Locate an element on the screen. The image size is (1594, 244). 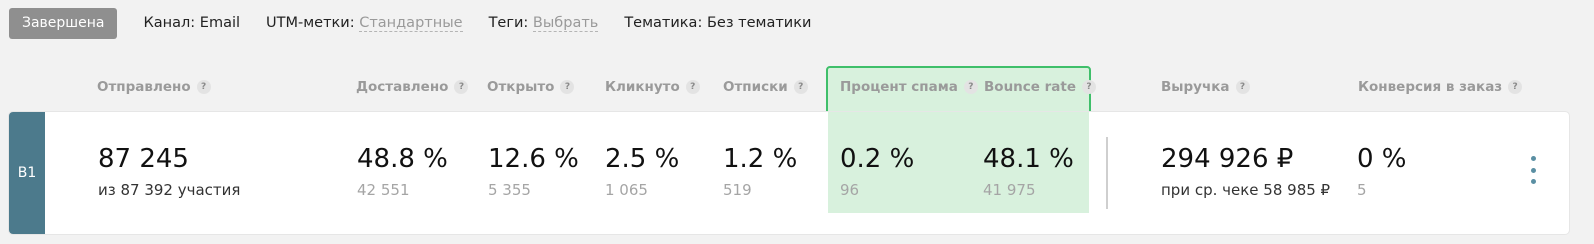
utm-link: Стандартные is located at coordinates (411, 23).